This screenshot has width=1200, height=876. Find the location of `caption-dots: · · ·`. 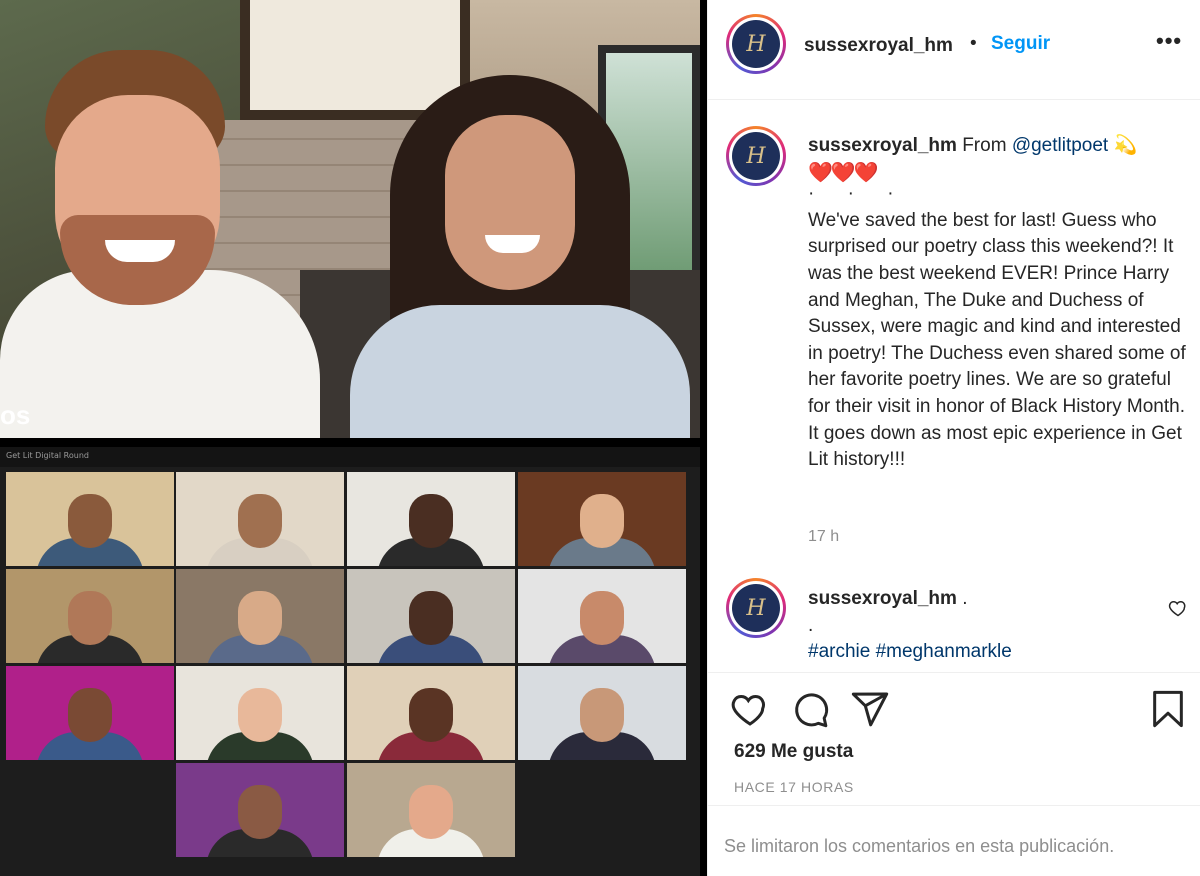

caption-dots: · · · is located at coordinates (858, 194).